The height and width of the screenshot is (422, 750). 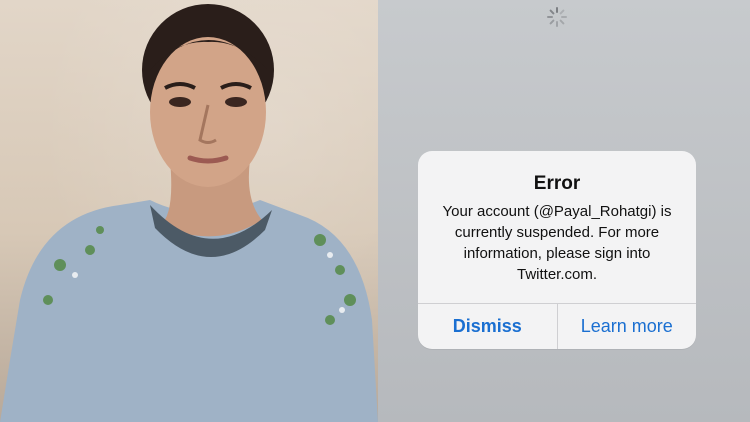 I want to click on alert-button-row: Dismiss Learn more, so click(x=557, y=326).